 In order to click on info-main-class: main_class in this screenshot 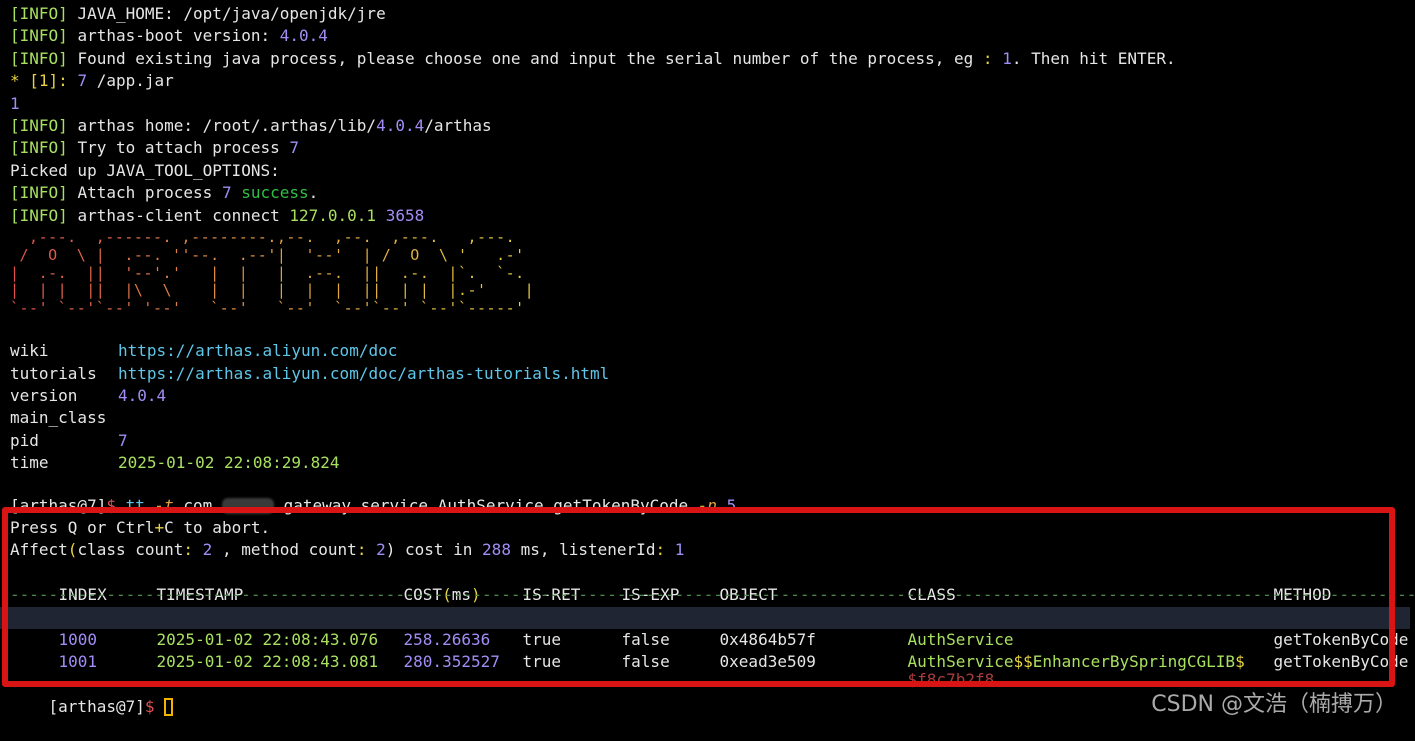, I will do `click(58, 418)`.